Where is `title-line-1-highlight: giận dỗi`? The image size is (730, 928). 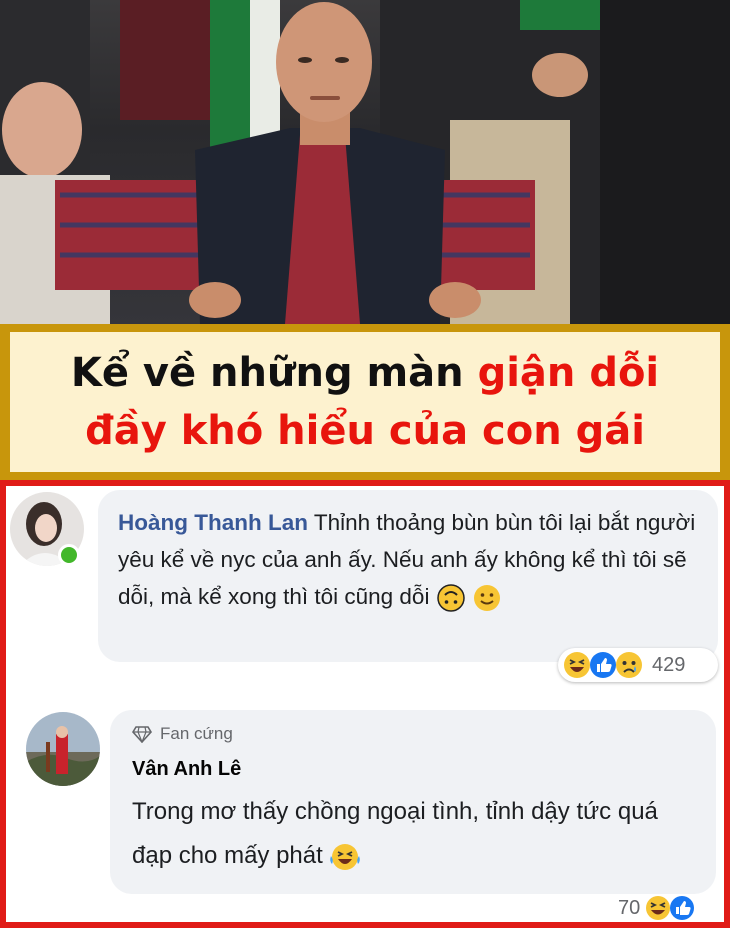 title-line-1-highlight: giận dỗi is located at coordinates (568, 373).